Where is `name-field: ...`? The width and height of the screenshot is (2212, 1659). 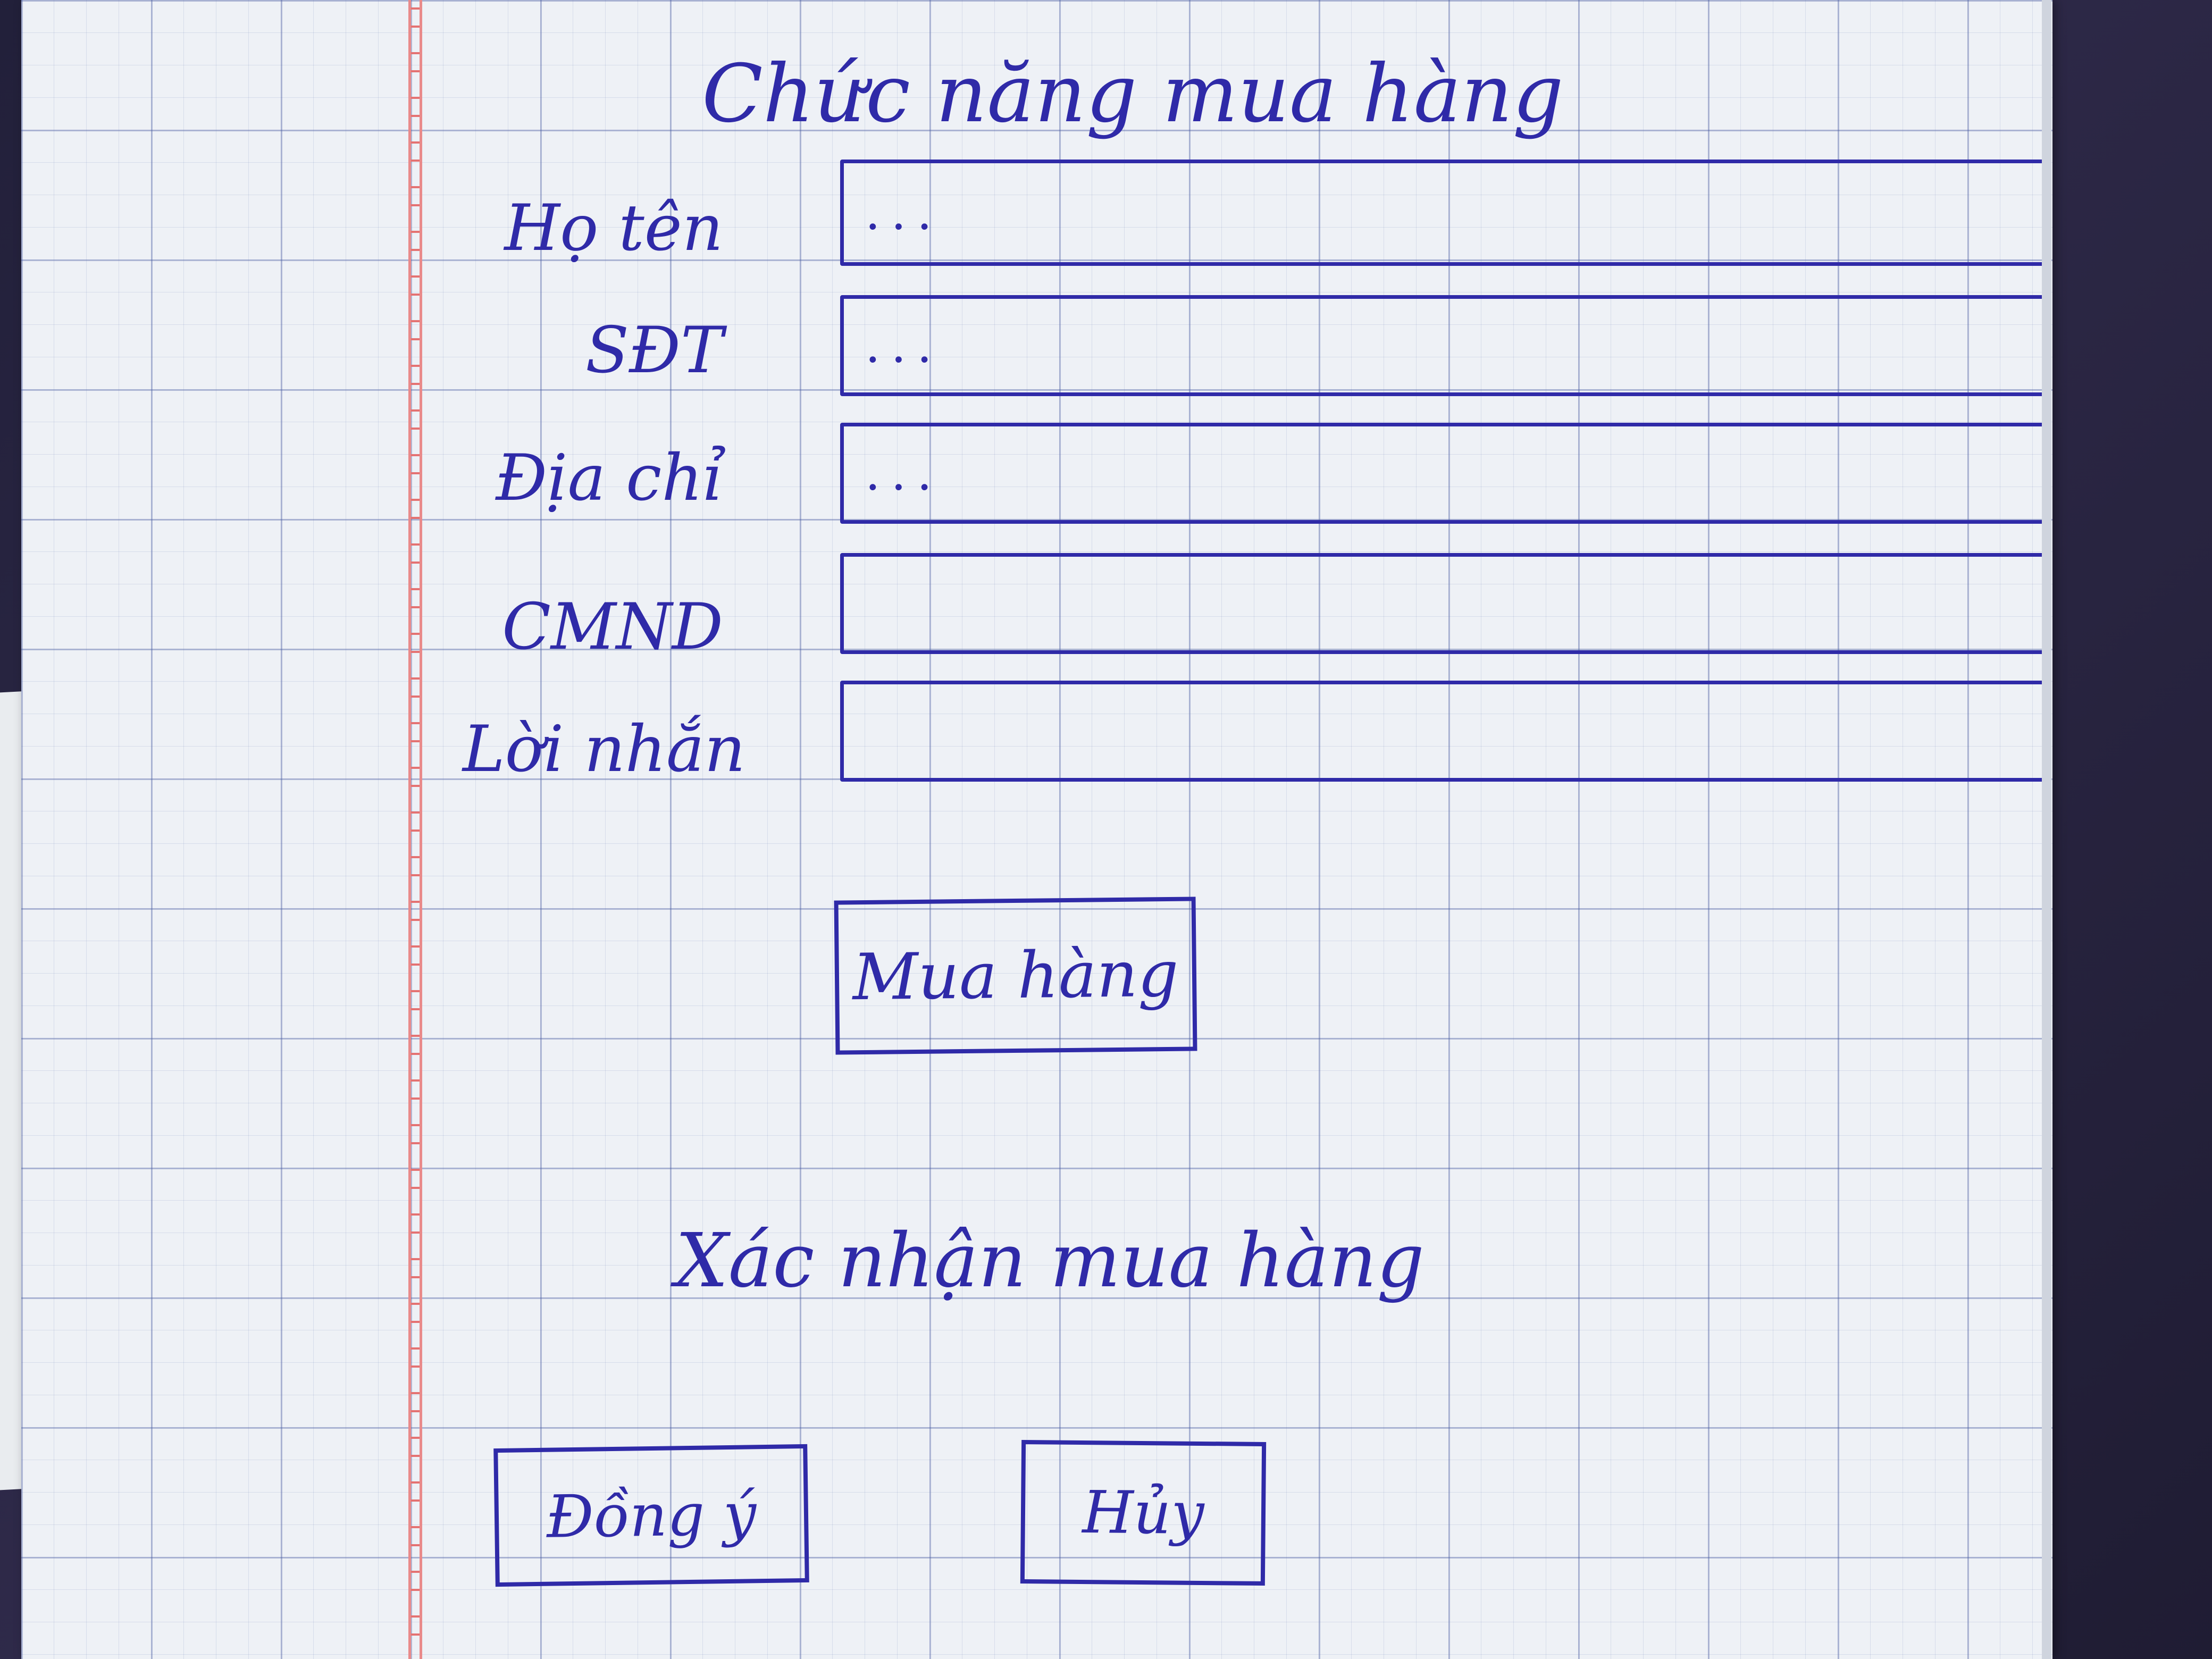 name-field: ... is located at coordinates (1443, 213).